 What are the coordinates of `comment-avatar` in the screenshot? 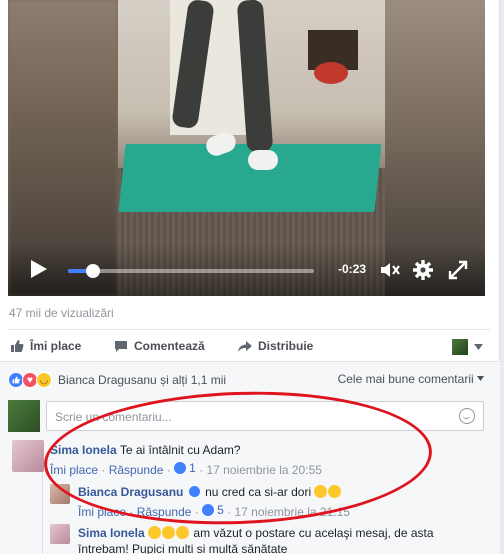 It's located at (28, 456).